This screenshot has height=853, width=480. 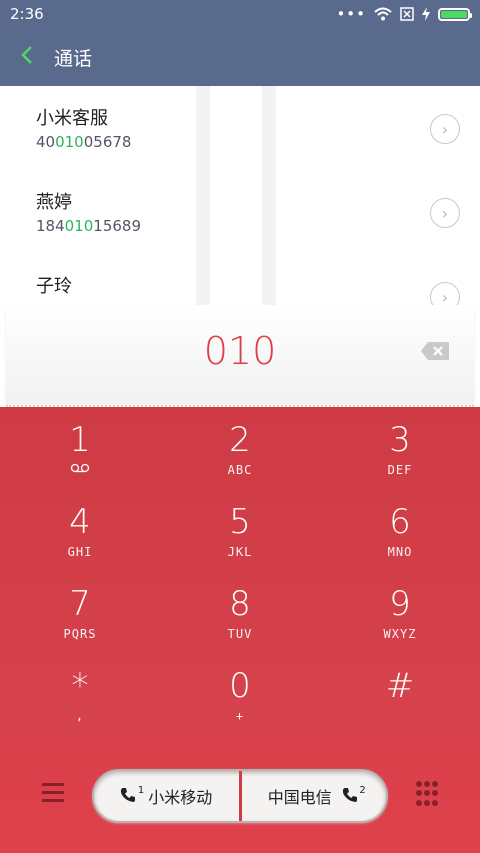 What do you see at coordinates (299, 797) in the screenshot?
I see `sim2-label: 中国电信` at bounding box center [299, 797].